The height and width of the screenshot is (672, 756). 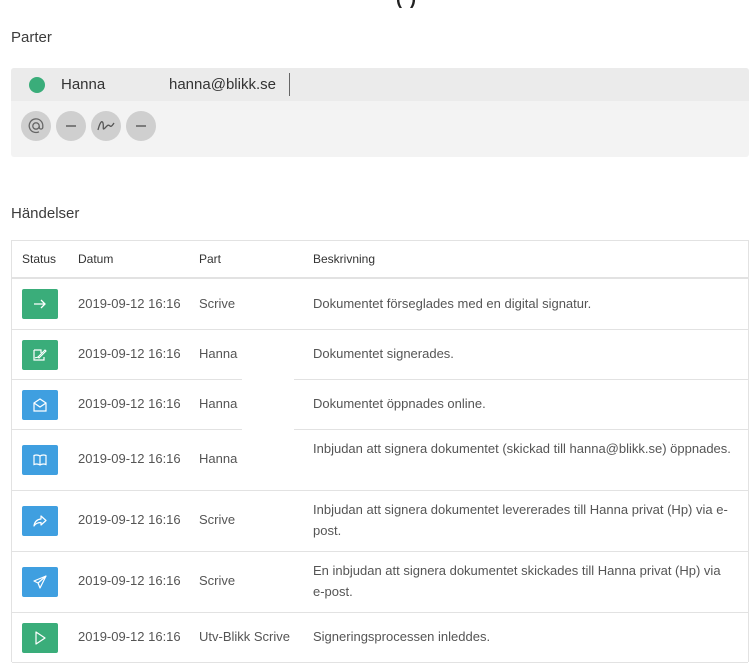 What do you see at coordinates (45, 213) in the screenshot?
I see `handelser-heading: Händelser` at bounding box center [45, 213].